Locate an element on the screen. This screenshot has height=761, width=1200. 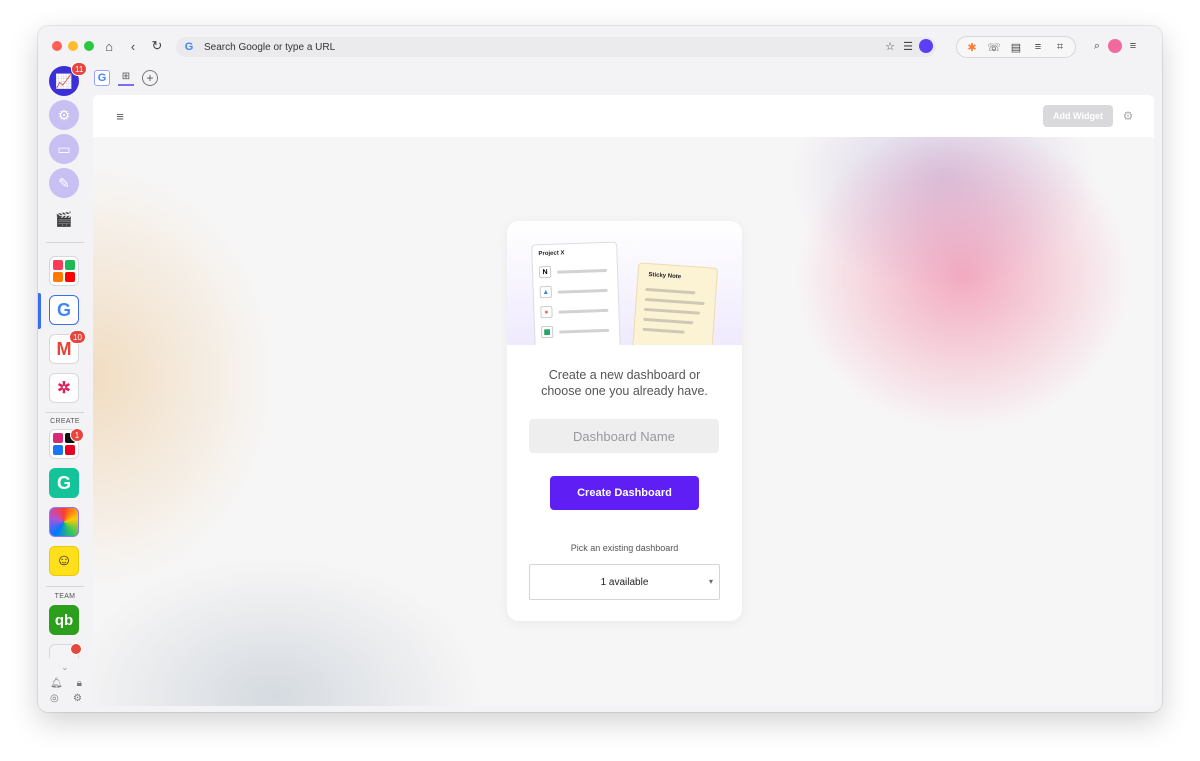
tab-strip: G ⊞ + is located at coordinates (126, 78).